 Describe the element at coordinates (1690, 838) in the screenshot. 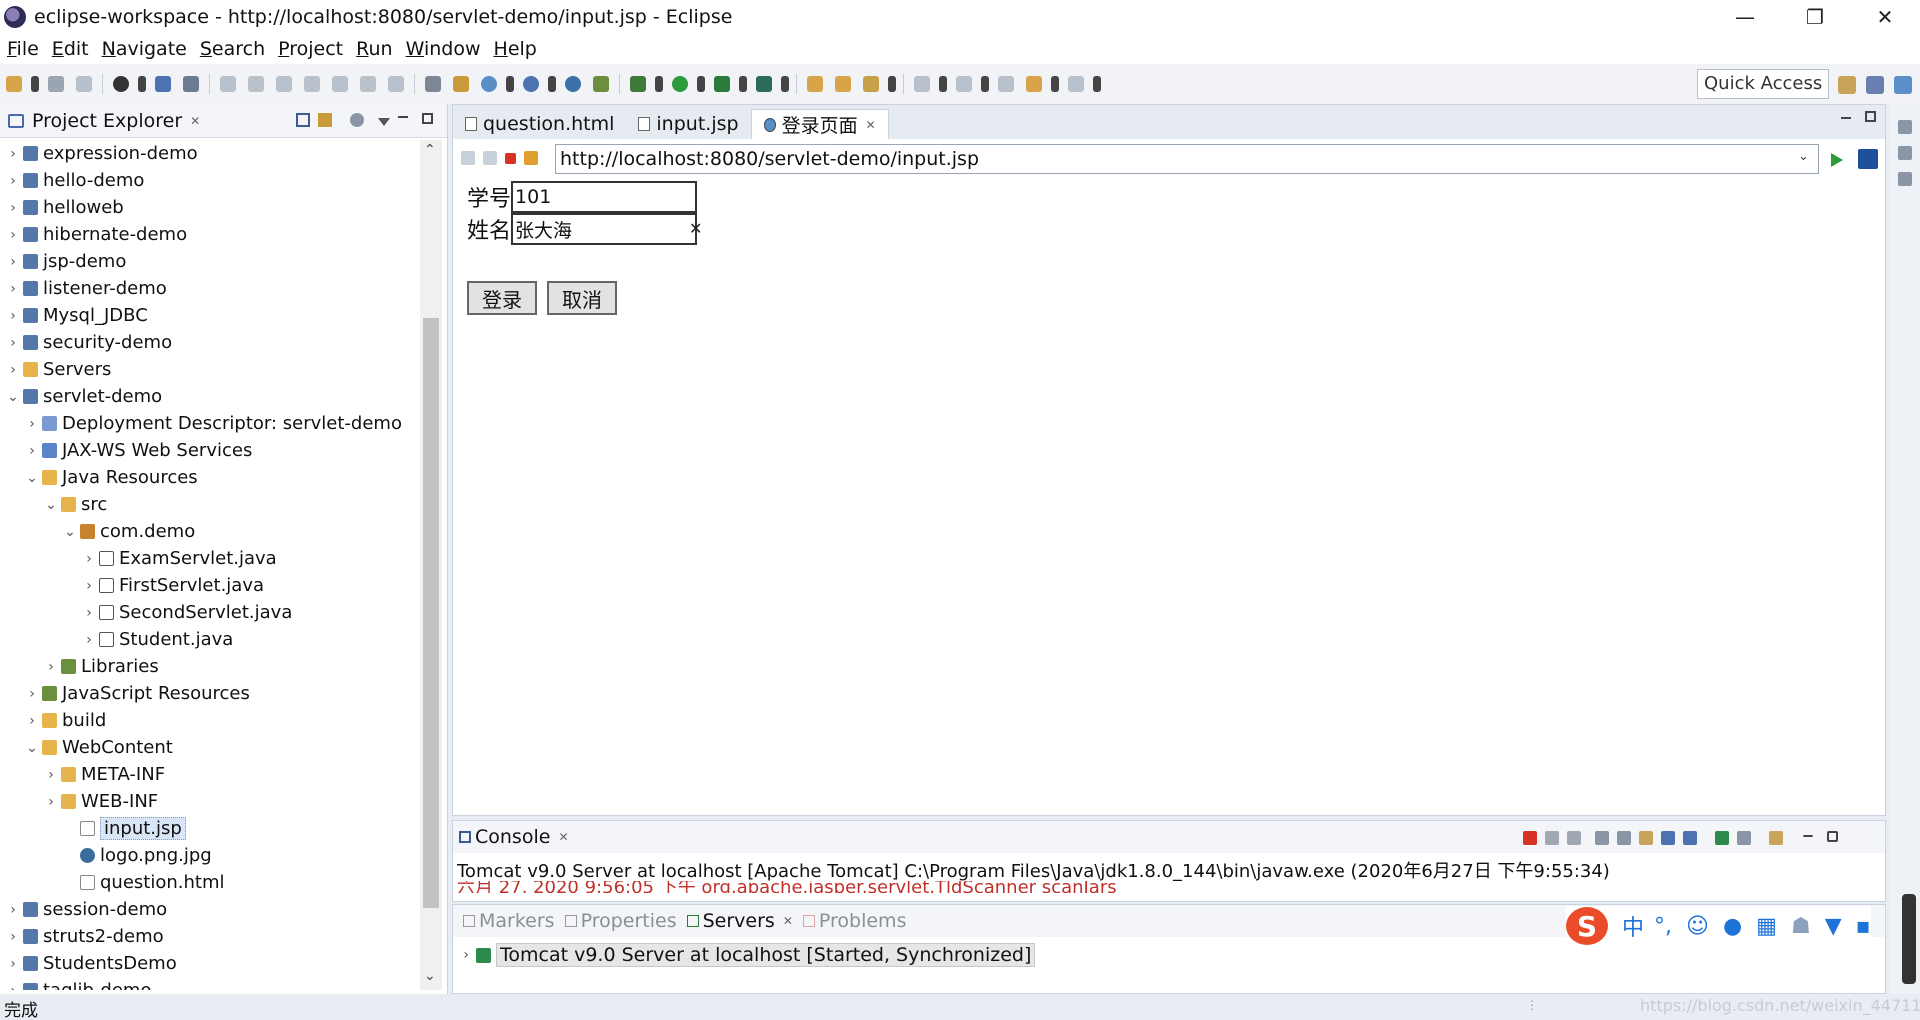

I see `show-stderr-icon` at that location.